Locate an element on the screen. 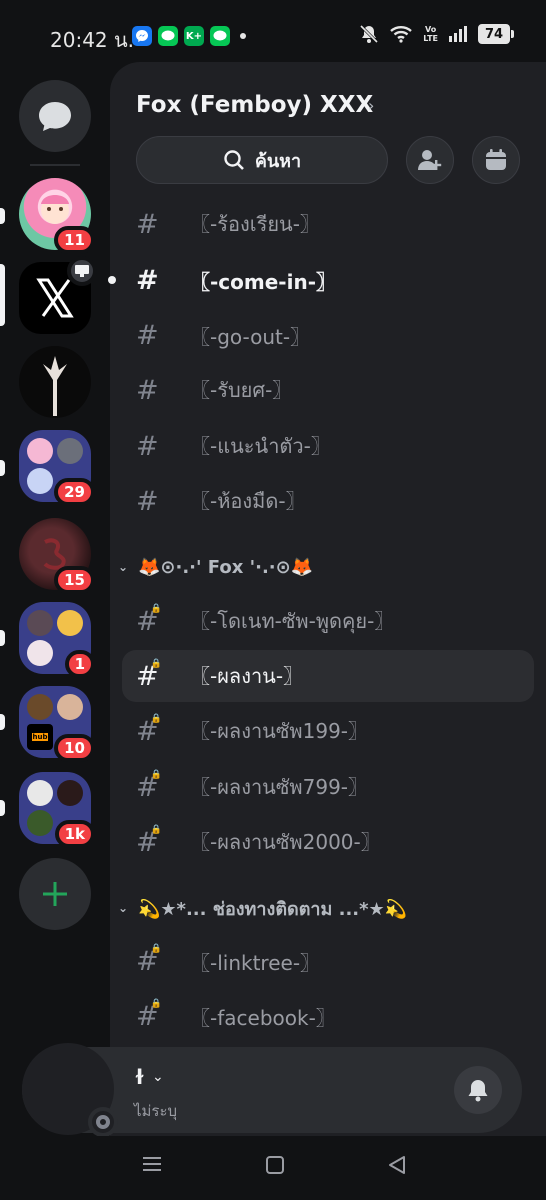 The width and height of the screenshot is (546, 1200). category-header: ⌄ 💫★*... ช่องทางติดตาม ...*★💫 is located at coordinates (262, 908).